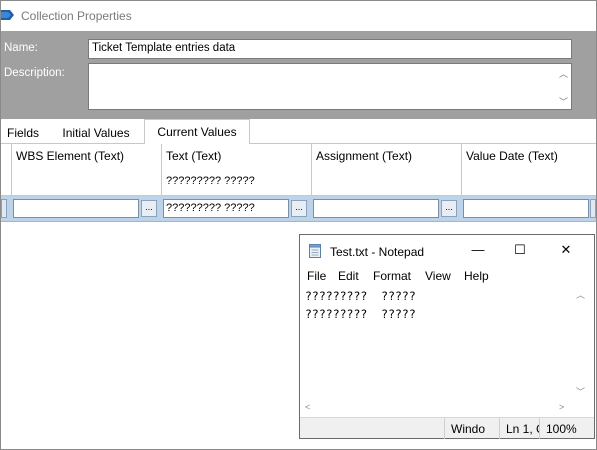  Describe the element at coordinates (364, 156) in the screenshot. I see `column-title: Assignment (Text)` at that location.